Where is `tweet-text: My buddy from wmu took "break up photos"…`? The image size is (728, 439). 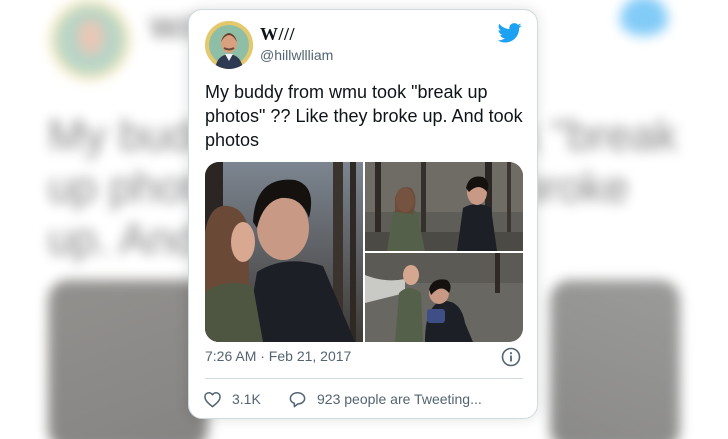 tweet-text: My buddy from wmu took "break up photos"… is located at coordinates (364, 116).